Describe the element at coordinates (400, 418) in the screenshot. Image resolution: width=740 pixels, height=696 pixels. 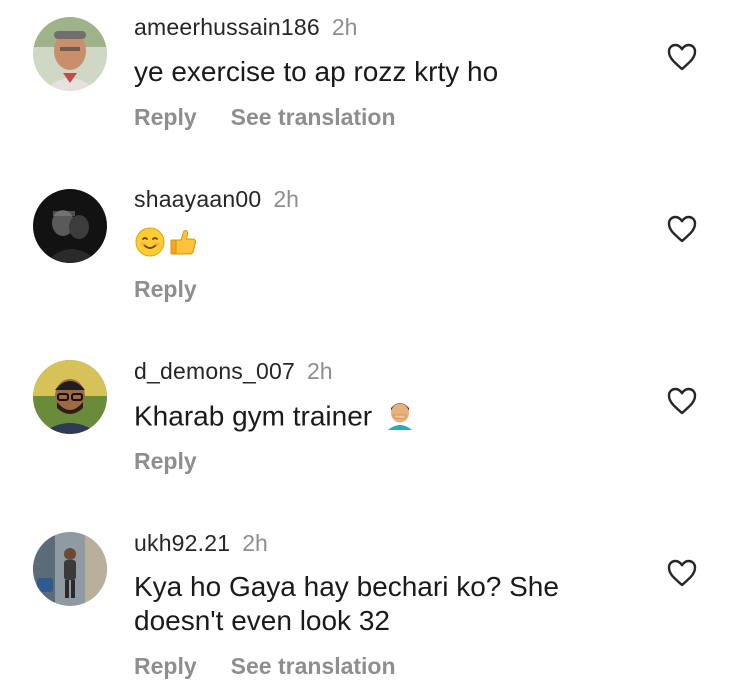
I see `man-facepalming-icon` at that location.